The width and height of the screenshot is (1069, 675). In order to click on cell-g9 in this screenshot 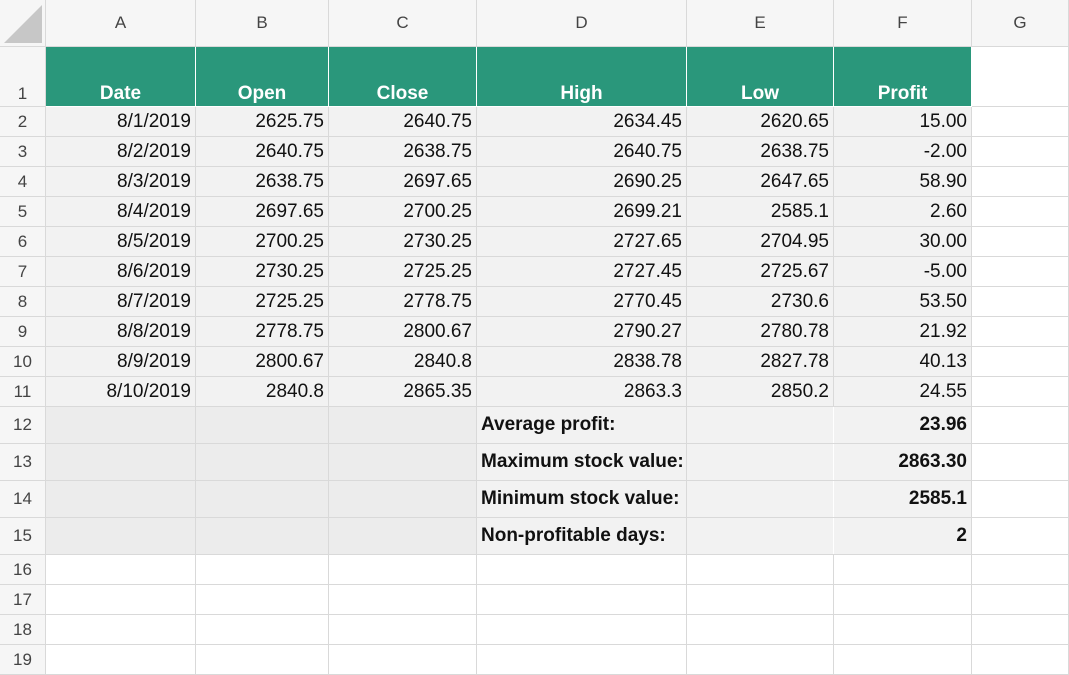, I will do `click(1020, 332)`.